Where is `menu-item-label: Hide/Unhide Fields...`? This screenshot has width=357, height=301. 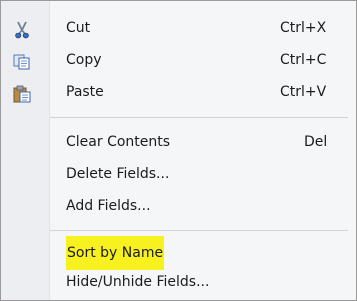 menu-item-label: Hide/Unhide Fields... is located at coordinates (138, 282).